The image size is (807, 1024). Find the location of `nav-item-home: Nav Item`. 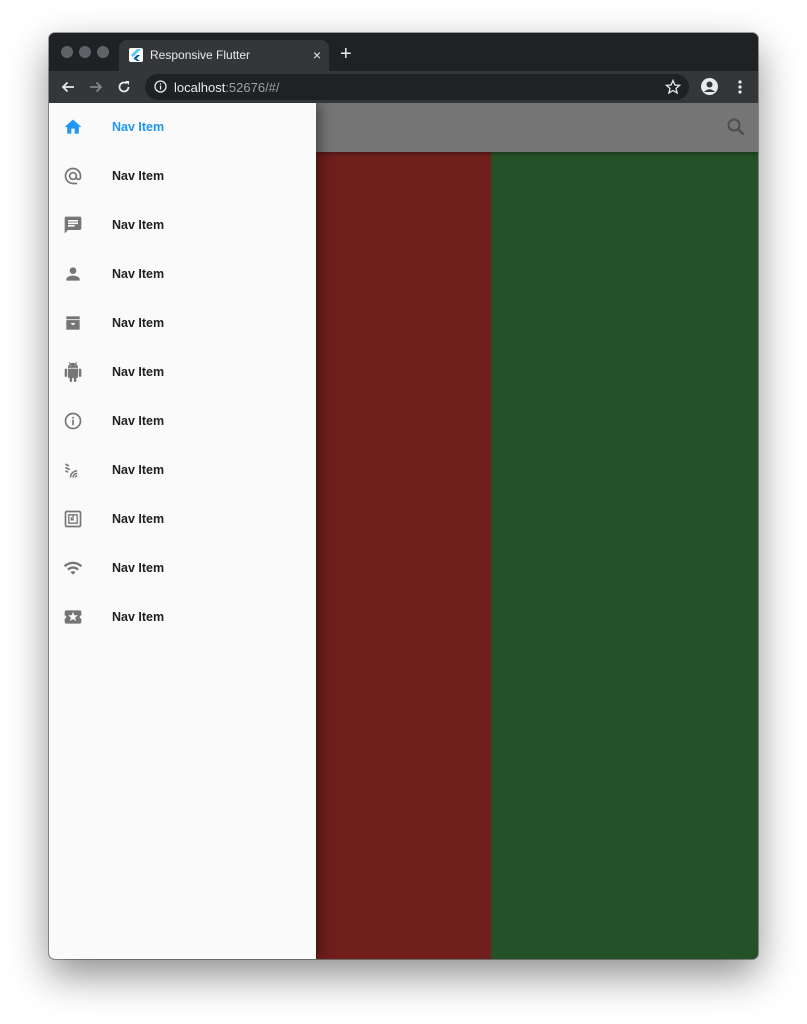

nav-item-home: Nav Item is located at coordinates (182, 127).